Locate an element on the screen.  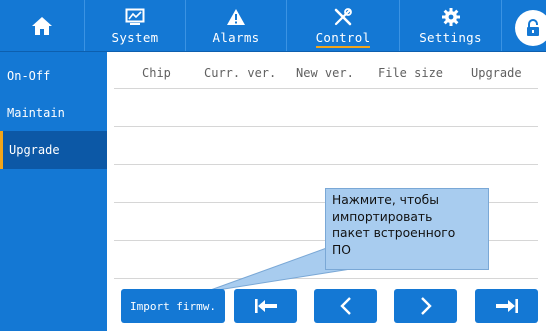
import-firmware-button: Import firmw. is located at coordinates (173, 306).